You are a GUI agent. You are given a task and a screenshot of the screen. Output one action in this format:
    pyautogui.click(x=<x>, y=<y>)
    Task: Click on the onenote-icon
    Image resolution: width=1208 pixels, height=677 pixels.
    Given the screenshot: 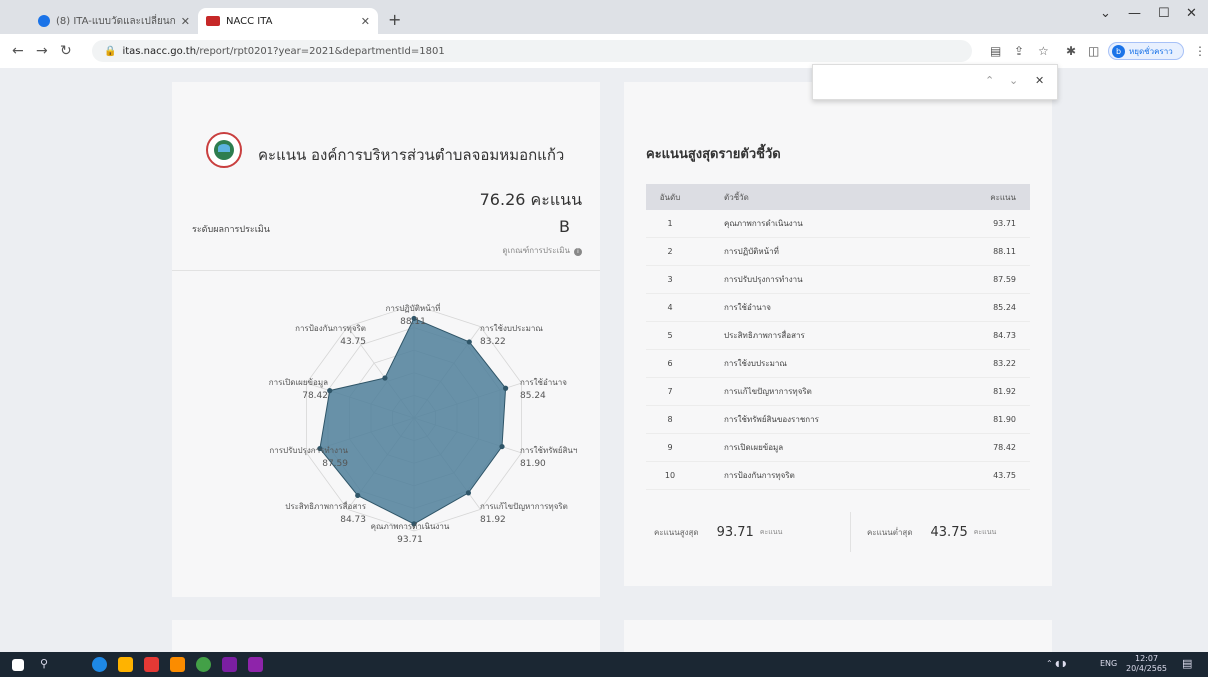 What is the action you would take?
    pyautogui.click(x=229, y=664)
    